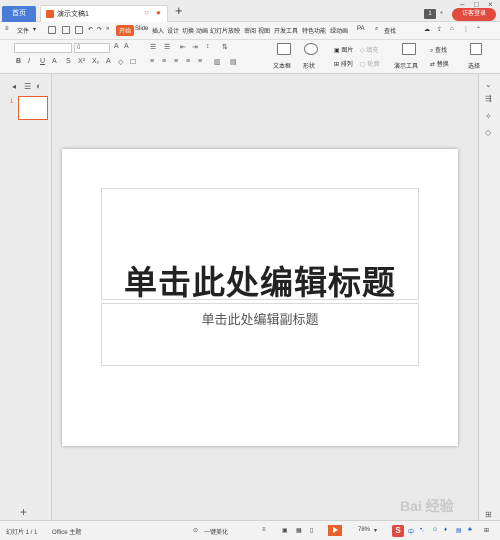  I want to click on superscript-icon: X², so click(81, 61).